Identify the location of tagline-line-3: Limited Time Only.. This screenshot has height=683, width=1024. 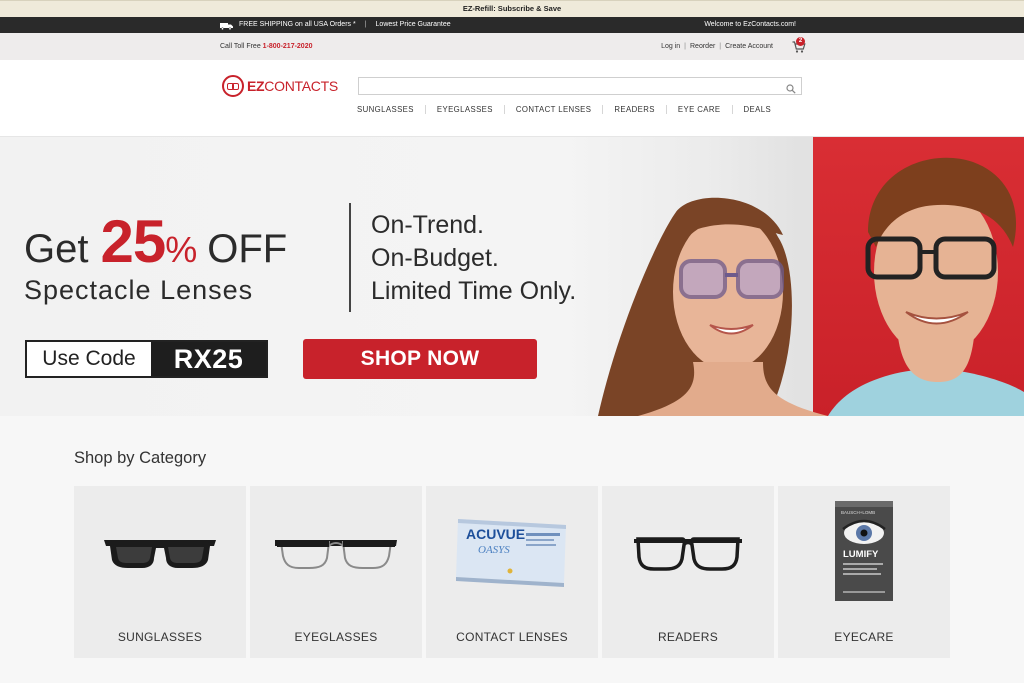
(474, 291).